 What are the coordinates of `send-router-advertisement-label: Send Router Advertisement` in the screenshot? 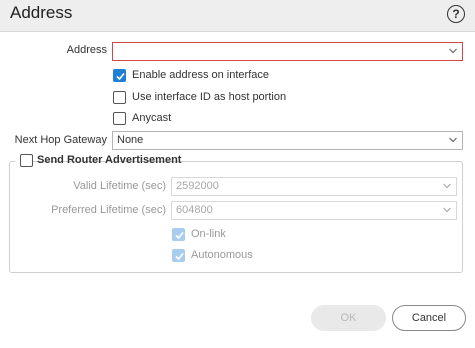 It's located at (109, 160).